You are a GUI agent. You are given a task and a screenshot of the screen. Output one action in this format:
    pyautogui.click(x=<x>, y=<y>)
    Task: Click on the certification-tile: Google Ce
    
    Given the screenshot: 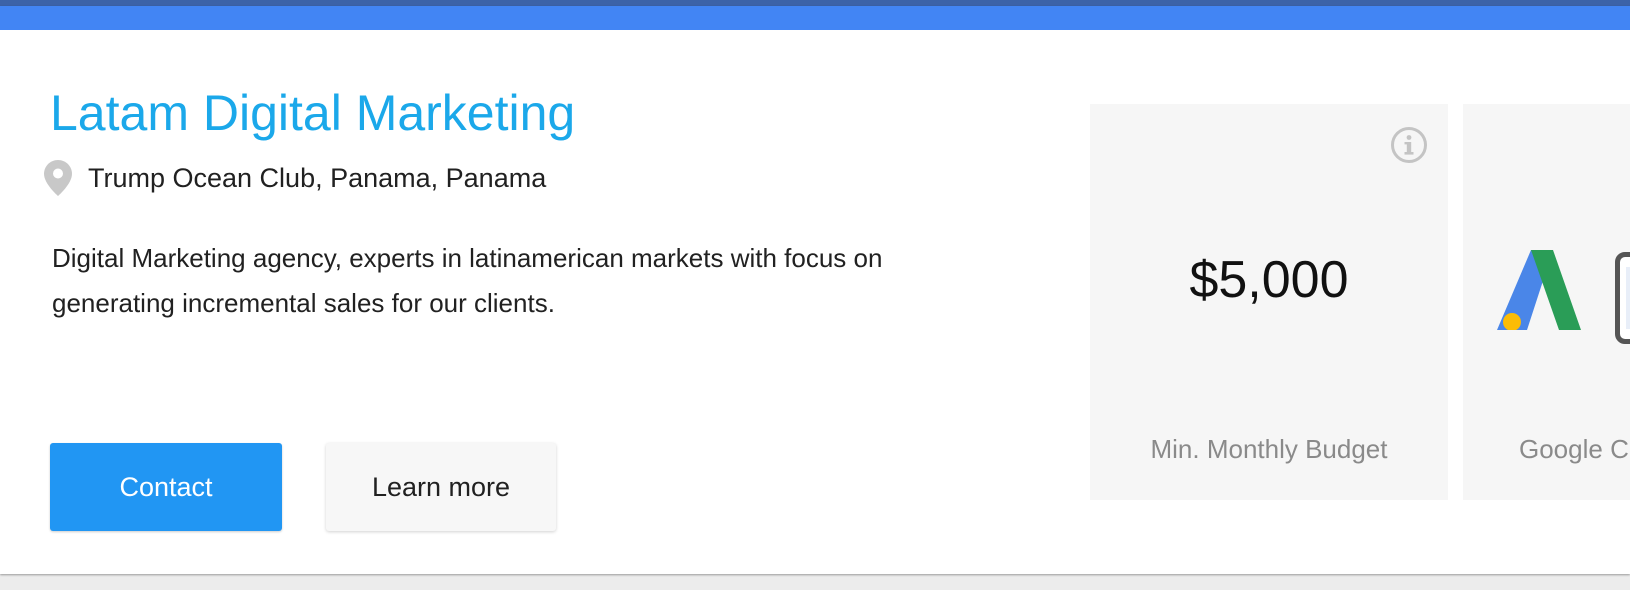 What is the action you would take?
    pyautogui.click(x=1546, y=302)
    